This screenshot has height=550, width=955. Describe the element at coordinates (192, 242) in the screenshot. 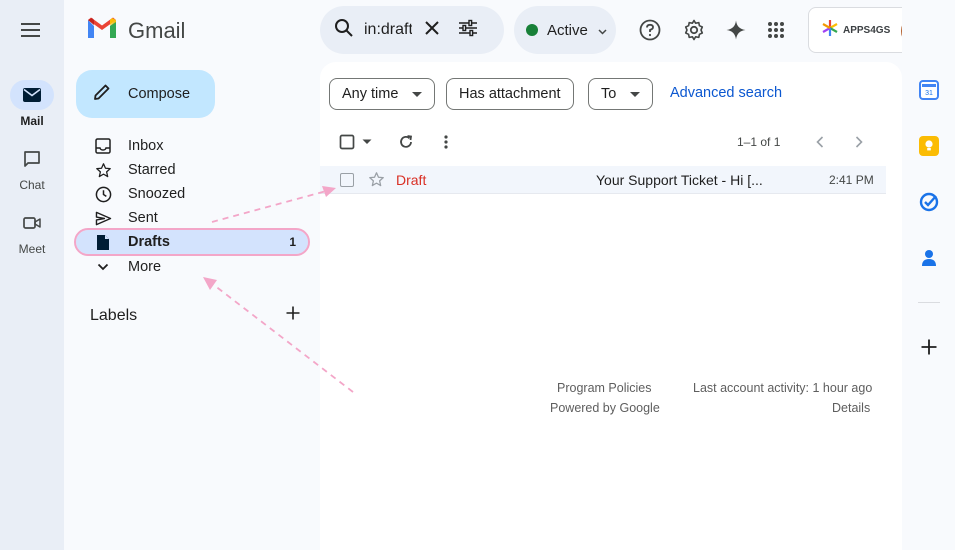

I see `sidebar-item-drafts: Drafts 1` at that location.